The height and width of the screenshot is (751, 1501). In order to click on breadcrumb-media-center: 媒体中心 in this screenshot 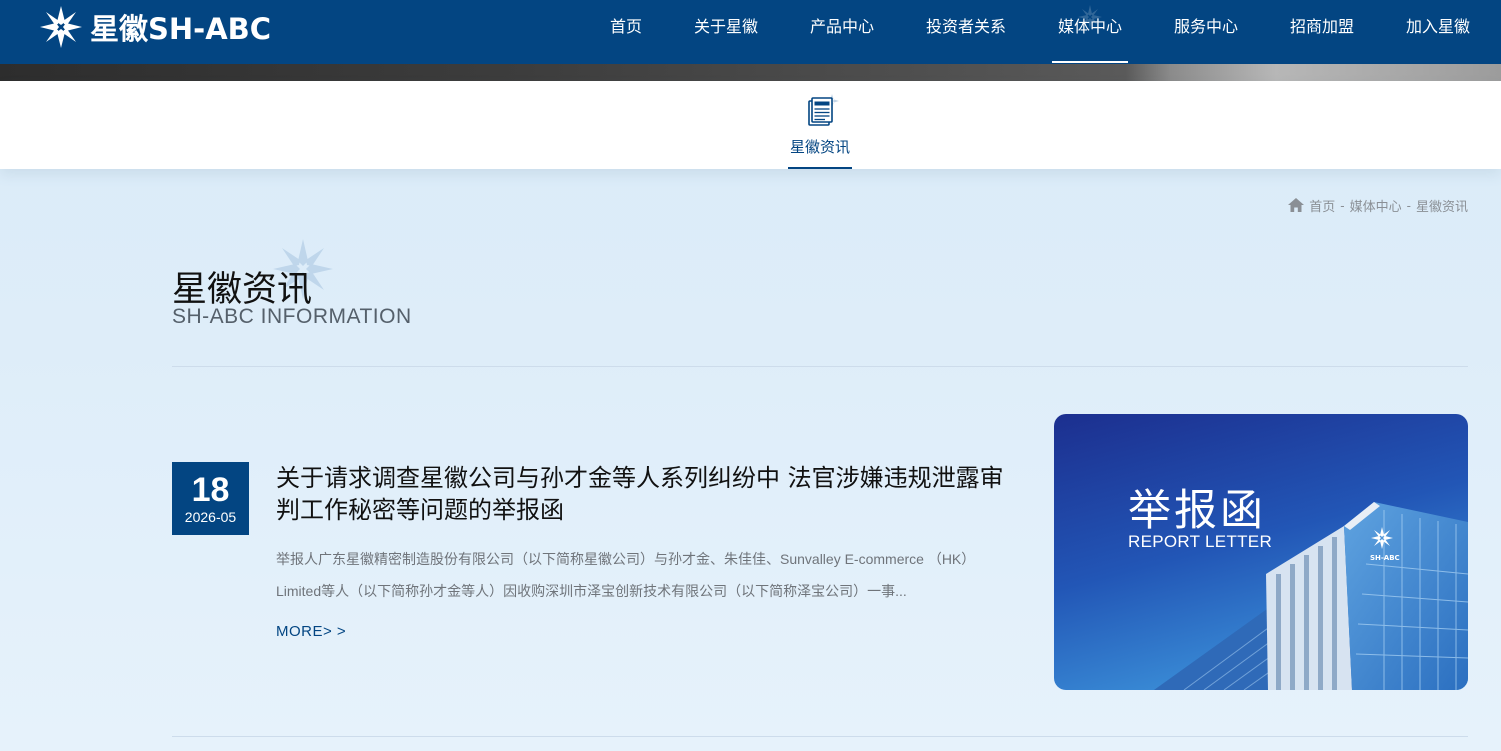, I will do `click(1376, 205)`.